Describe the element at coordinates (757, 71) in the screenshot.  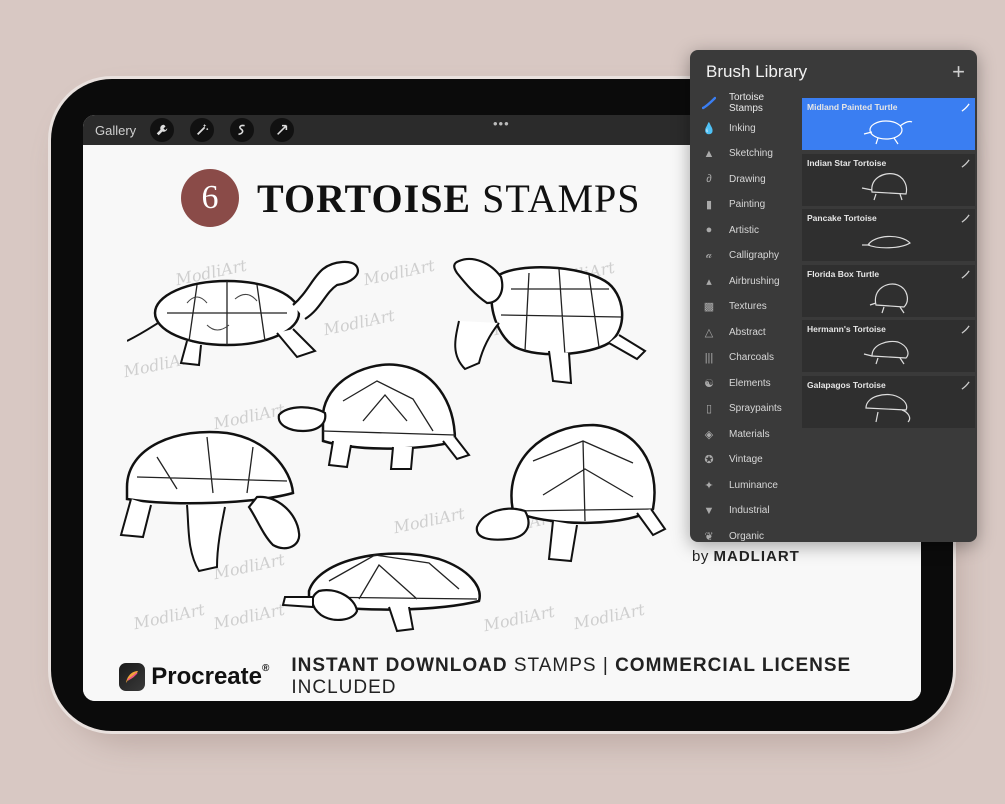
I see `brush-library-title: Brush Library` at that location.